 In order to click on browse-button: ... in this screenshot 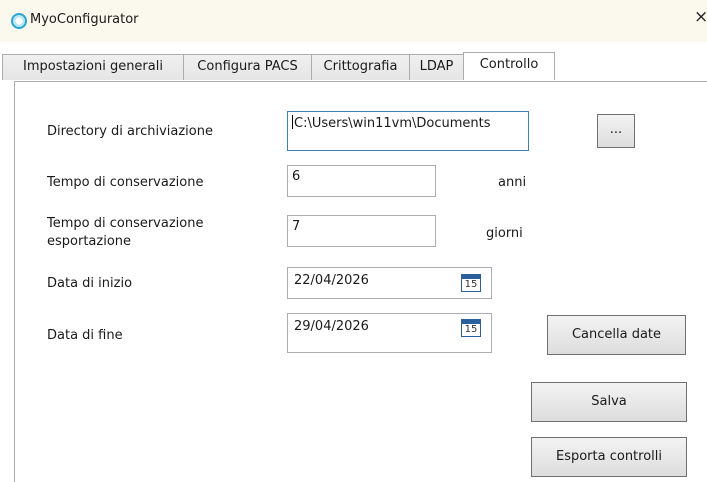, I will do `click(616, 131)`.